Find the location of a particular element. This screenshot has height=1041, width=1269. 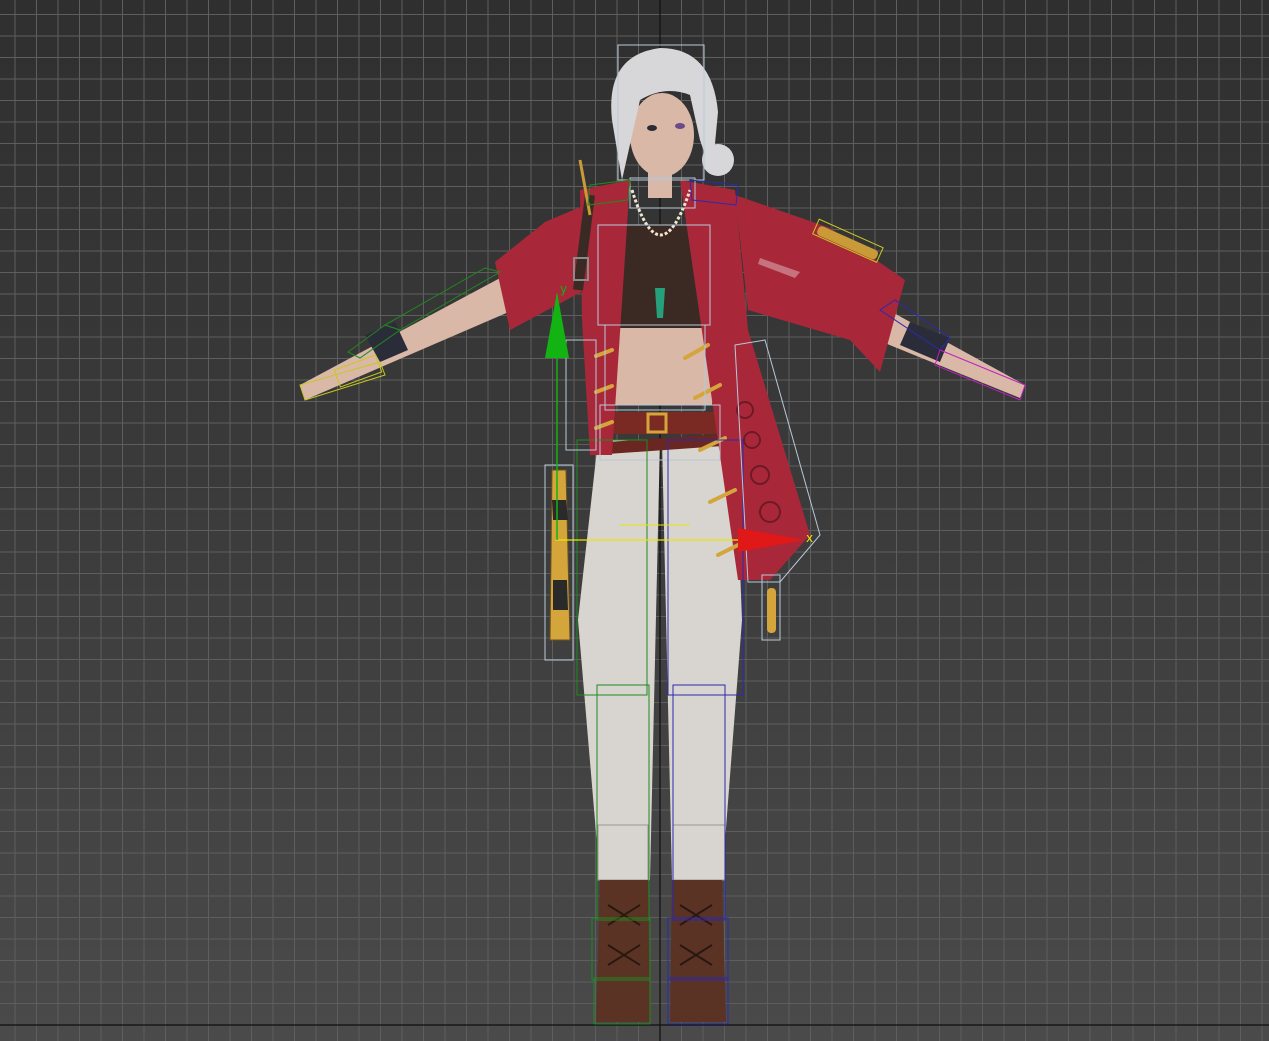

gizmo-x-label: x is located at coordinates (809, 538).